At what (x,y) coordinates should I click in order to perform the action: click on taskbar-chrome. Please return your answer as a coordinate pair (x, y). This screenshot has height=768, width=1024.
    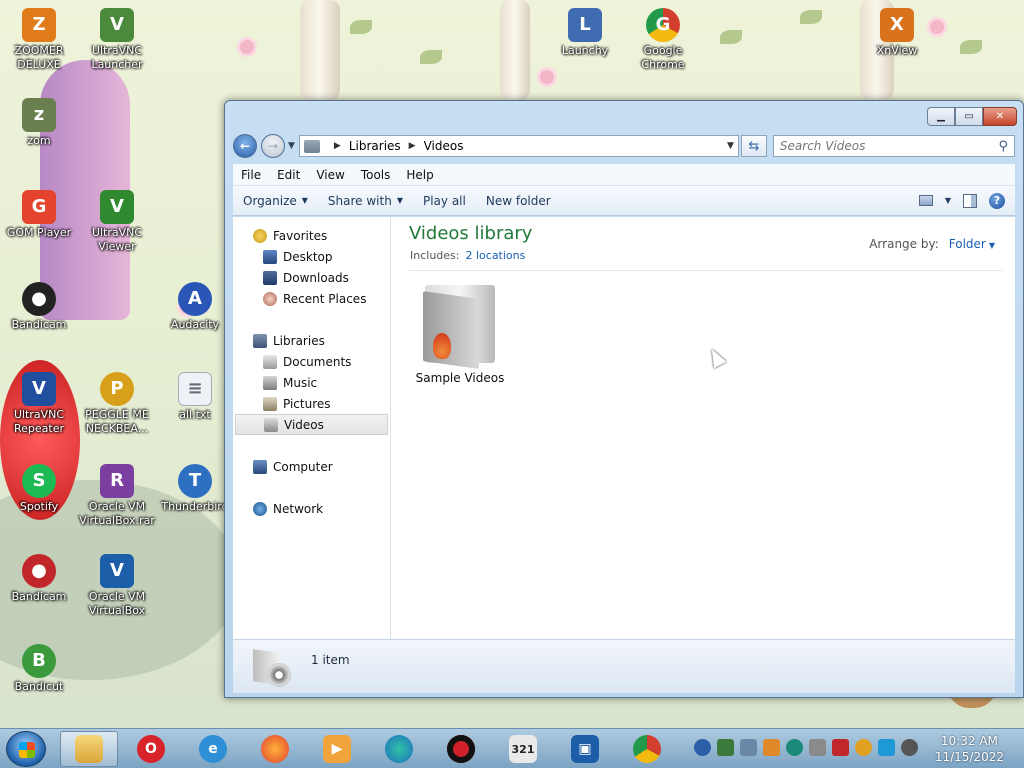
    Looking at the image, I should click on (647, 749).